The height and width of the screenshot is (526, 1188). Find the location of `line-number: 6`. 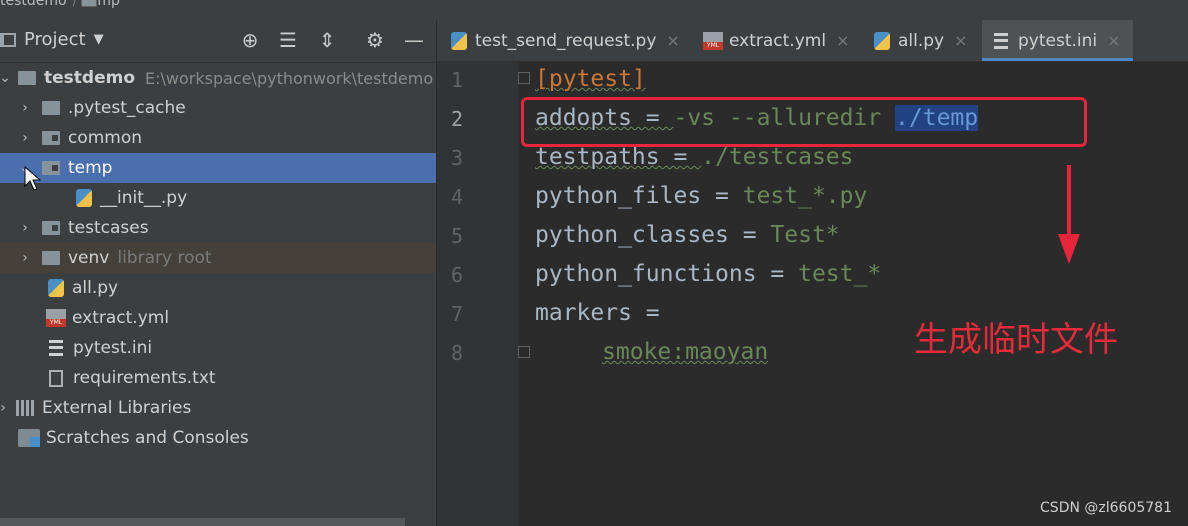

line-number: 6 is located at coordinates (457, 275).